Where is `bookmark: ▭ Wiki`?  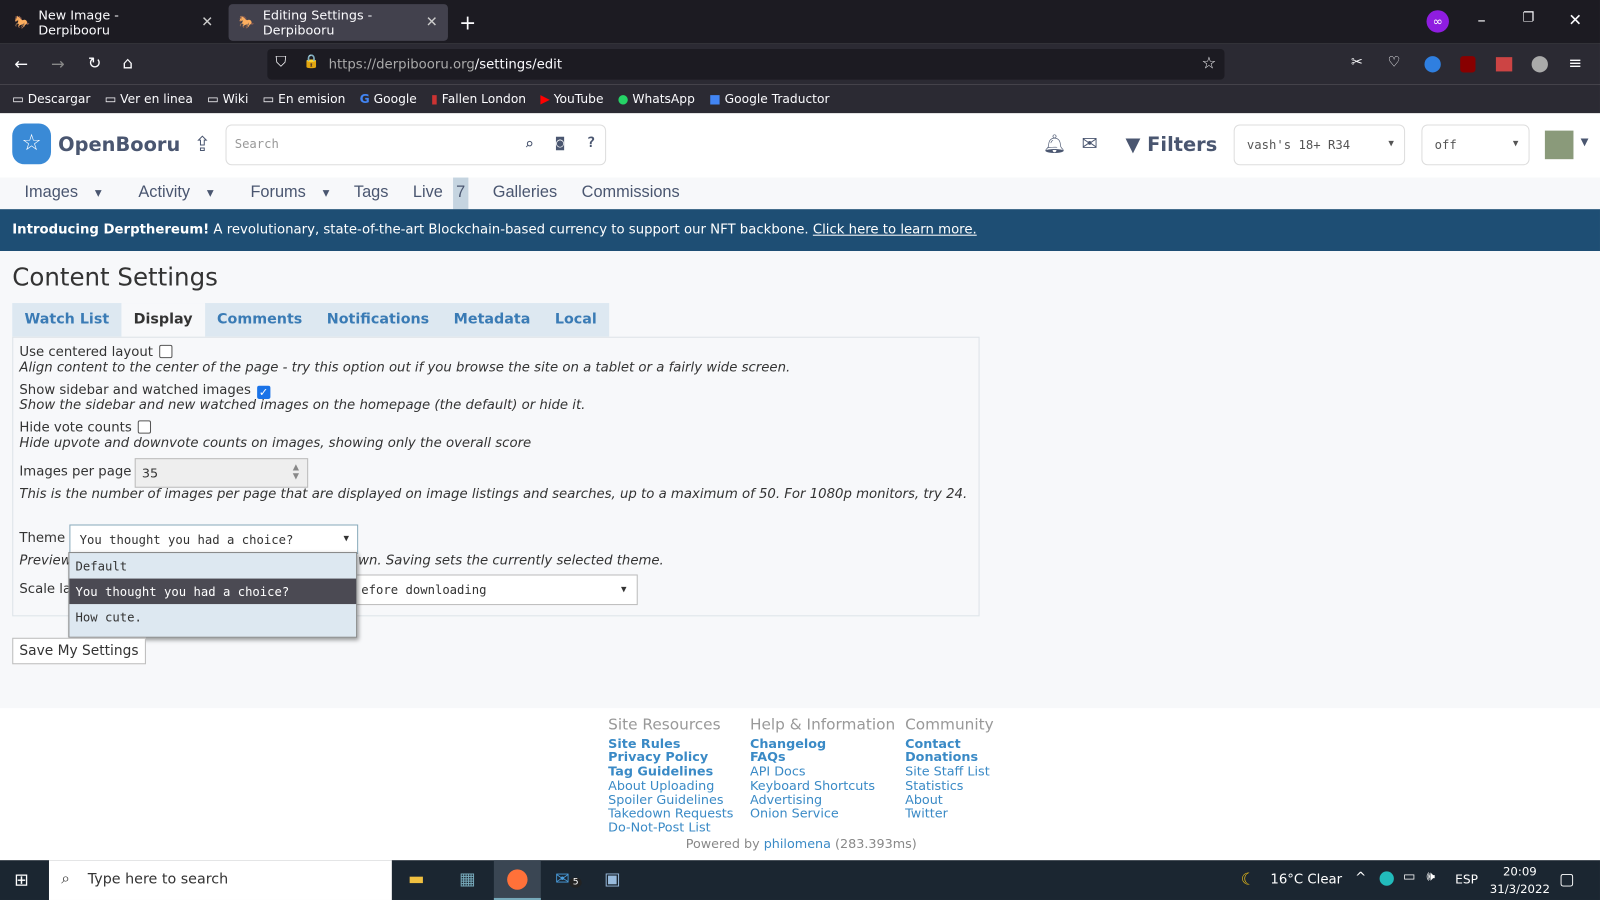 bookmark: ▭ Wiki is located at coordinates (227, 99).